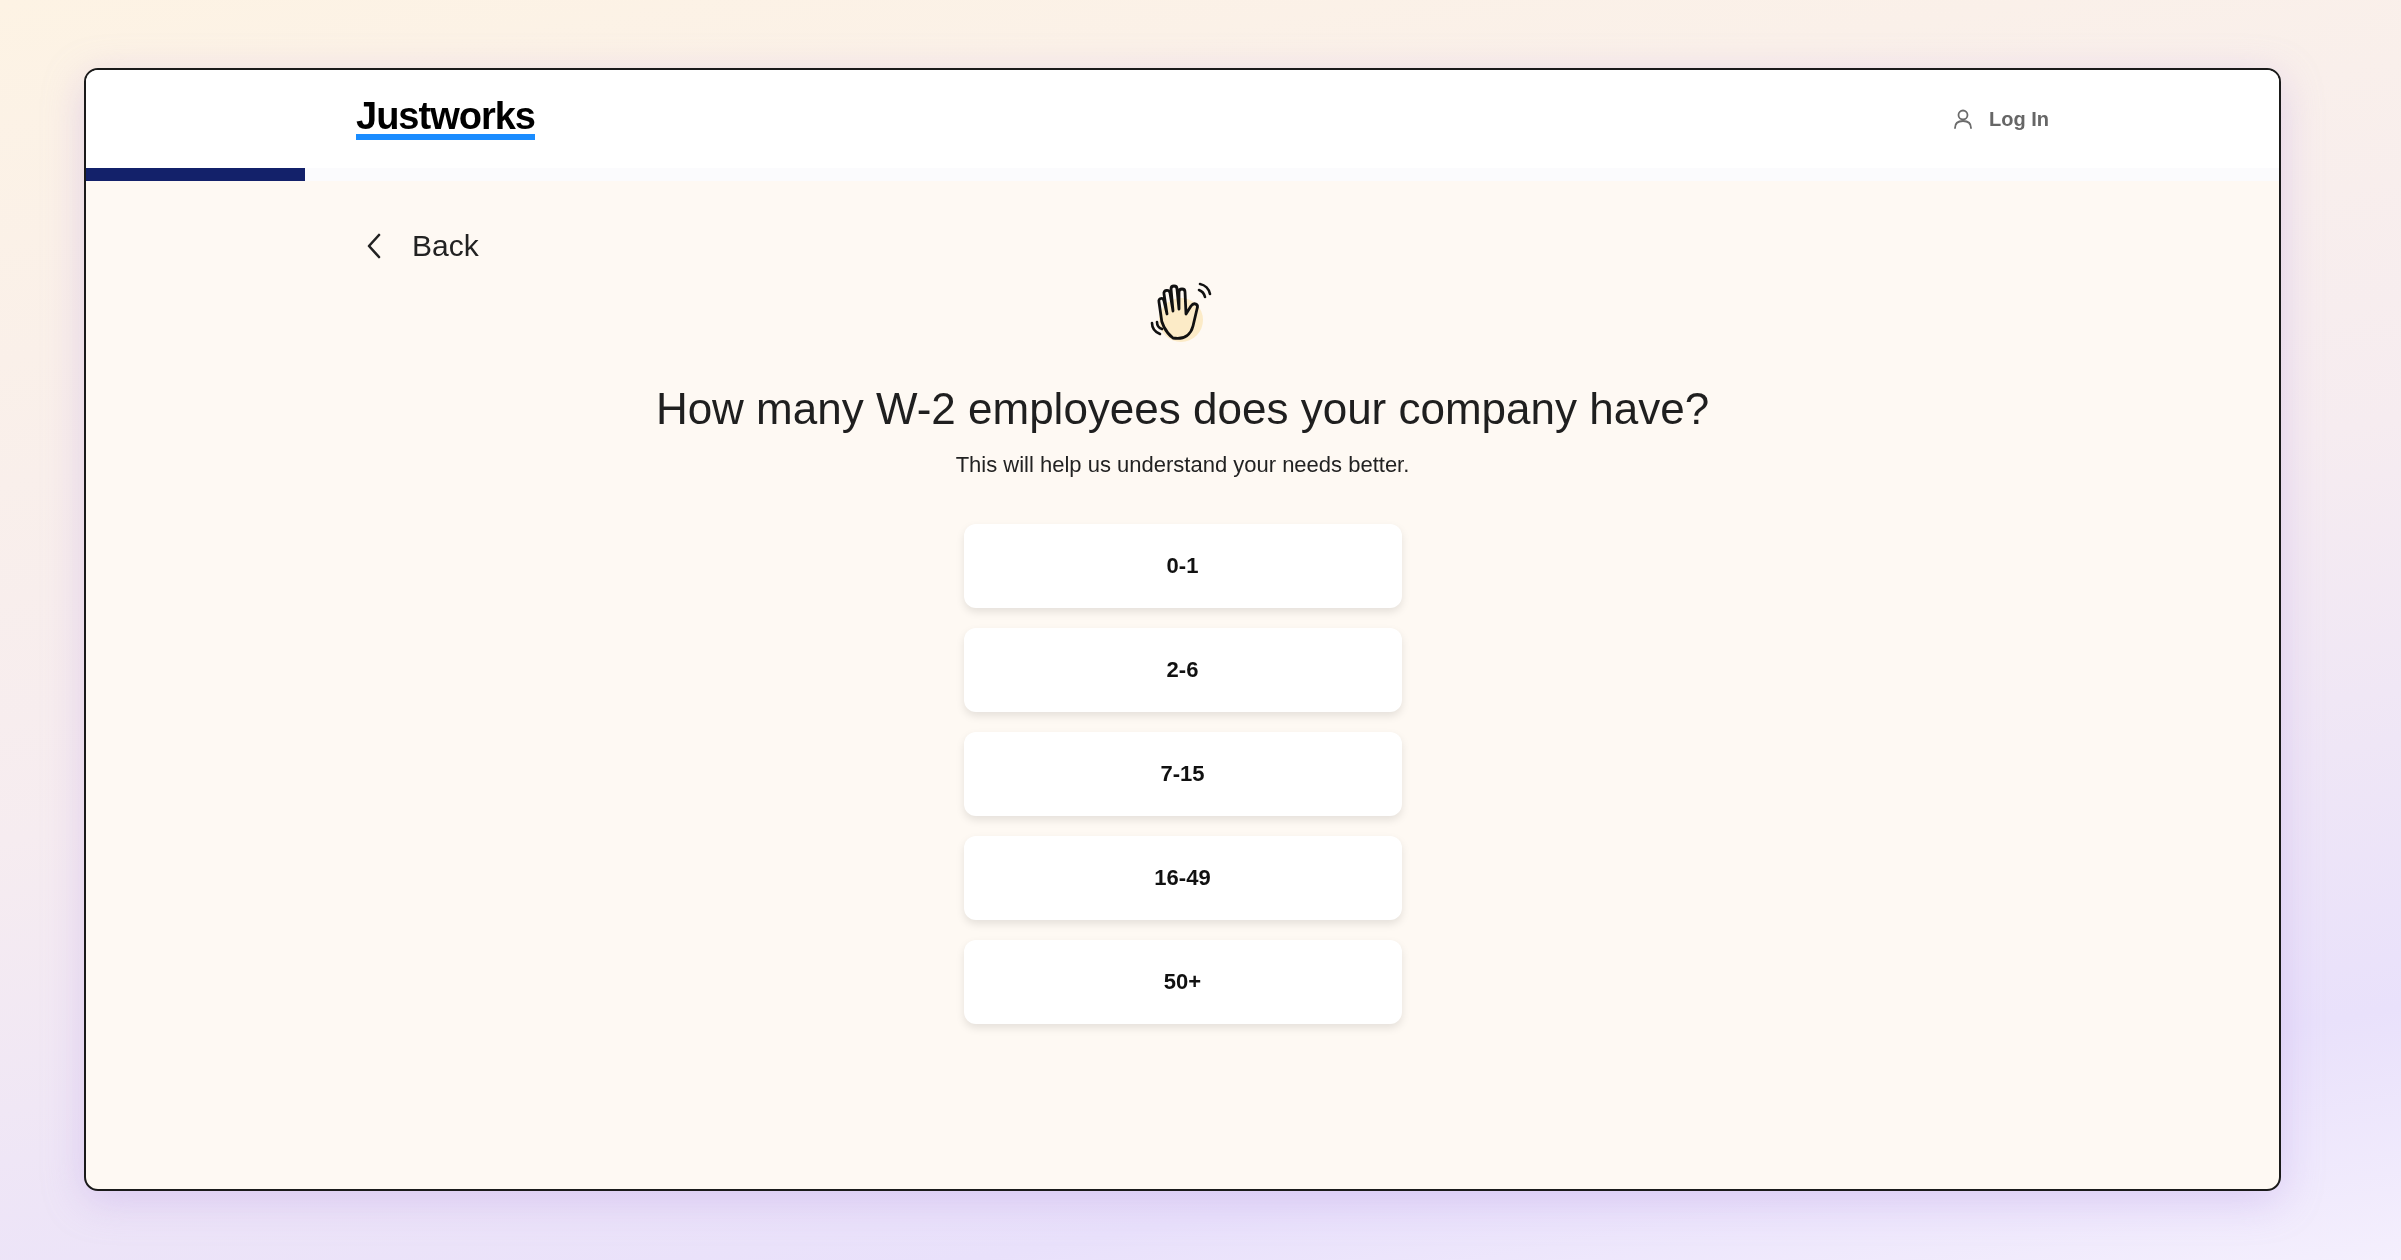 Image resolution: width=2401 pixels, height=1260 pixels. What do you see at coordinates (422, 246) in the screenshot?
I see `back-link: Back` at bounding box center [422, 246].